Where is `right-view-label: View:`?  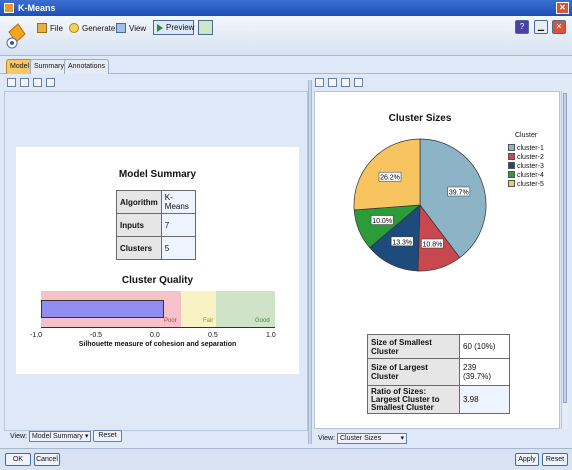
right-view-label: View: is located at coordinates (326, 438).